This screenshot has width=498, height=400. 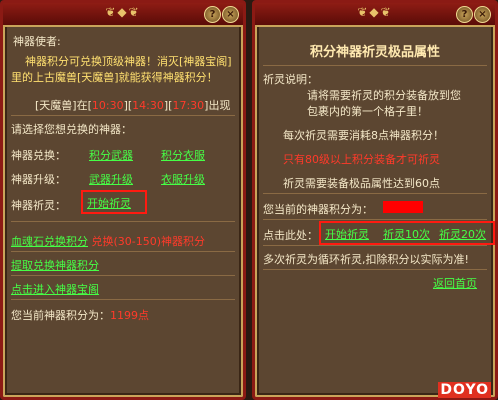 I want to click on exchange-clothes-link: 积分衣服, so click(x=183, y=155).